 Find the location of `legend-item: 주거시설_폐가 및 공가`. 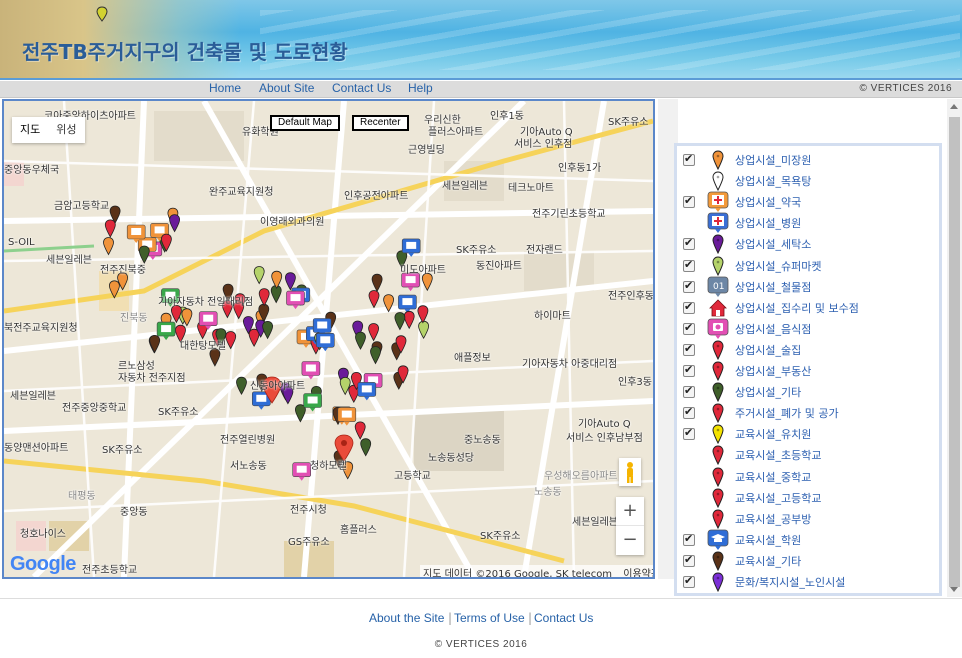

legend-item: 주거시설_폐가 및 공가 is located at coordinates (808, 413).